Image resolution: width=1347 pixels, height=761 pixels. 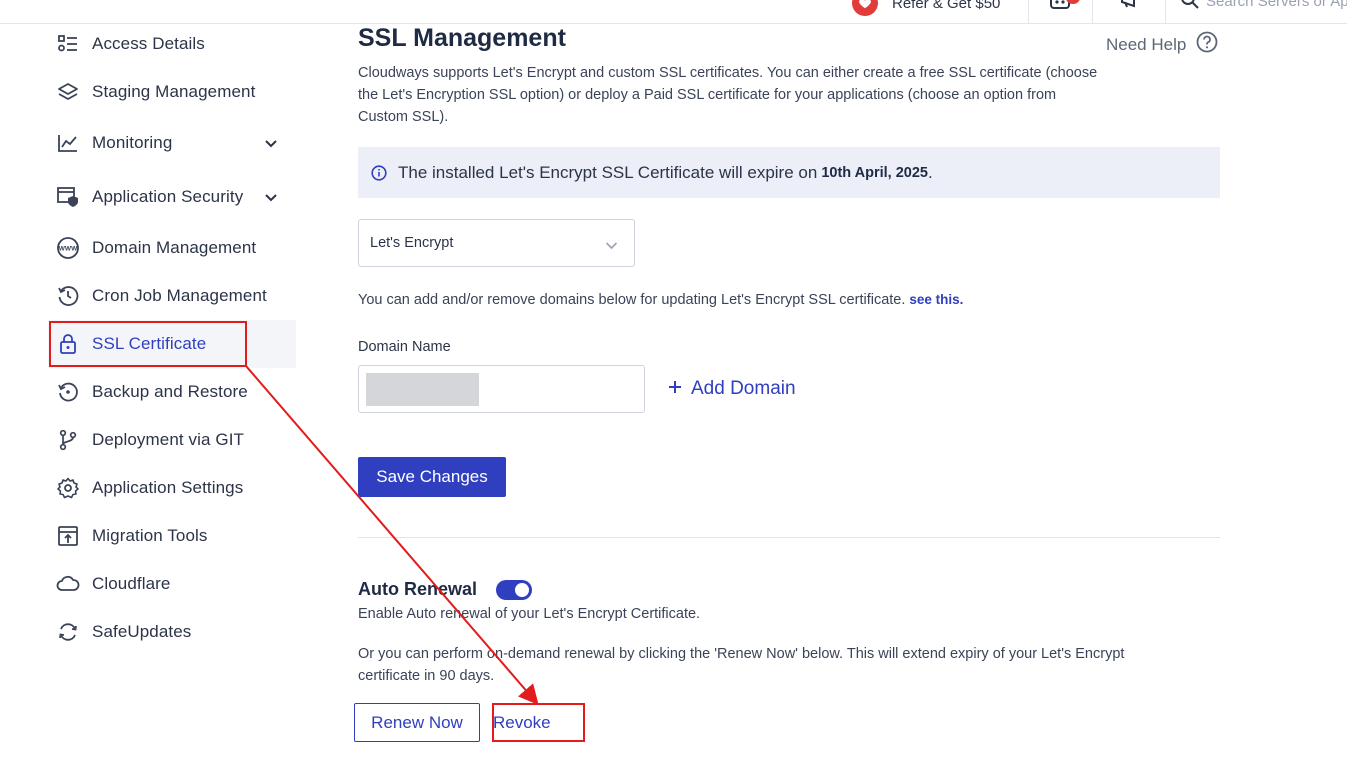 I want to click on sidebar-item-domain-management: WWW Domain Management, so click(x=172, y=248).